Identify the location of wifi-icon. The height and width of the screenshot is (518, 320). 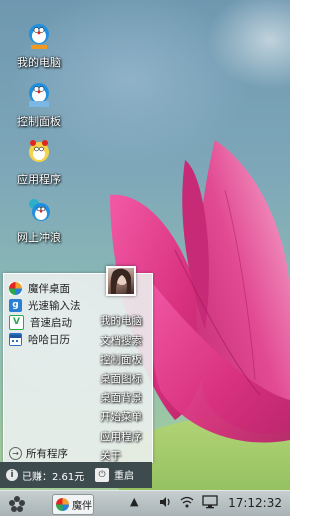
(187, 503).